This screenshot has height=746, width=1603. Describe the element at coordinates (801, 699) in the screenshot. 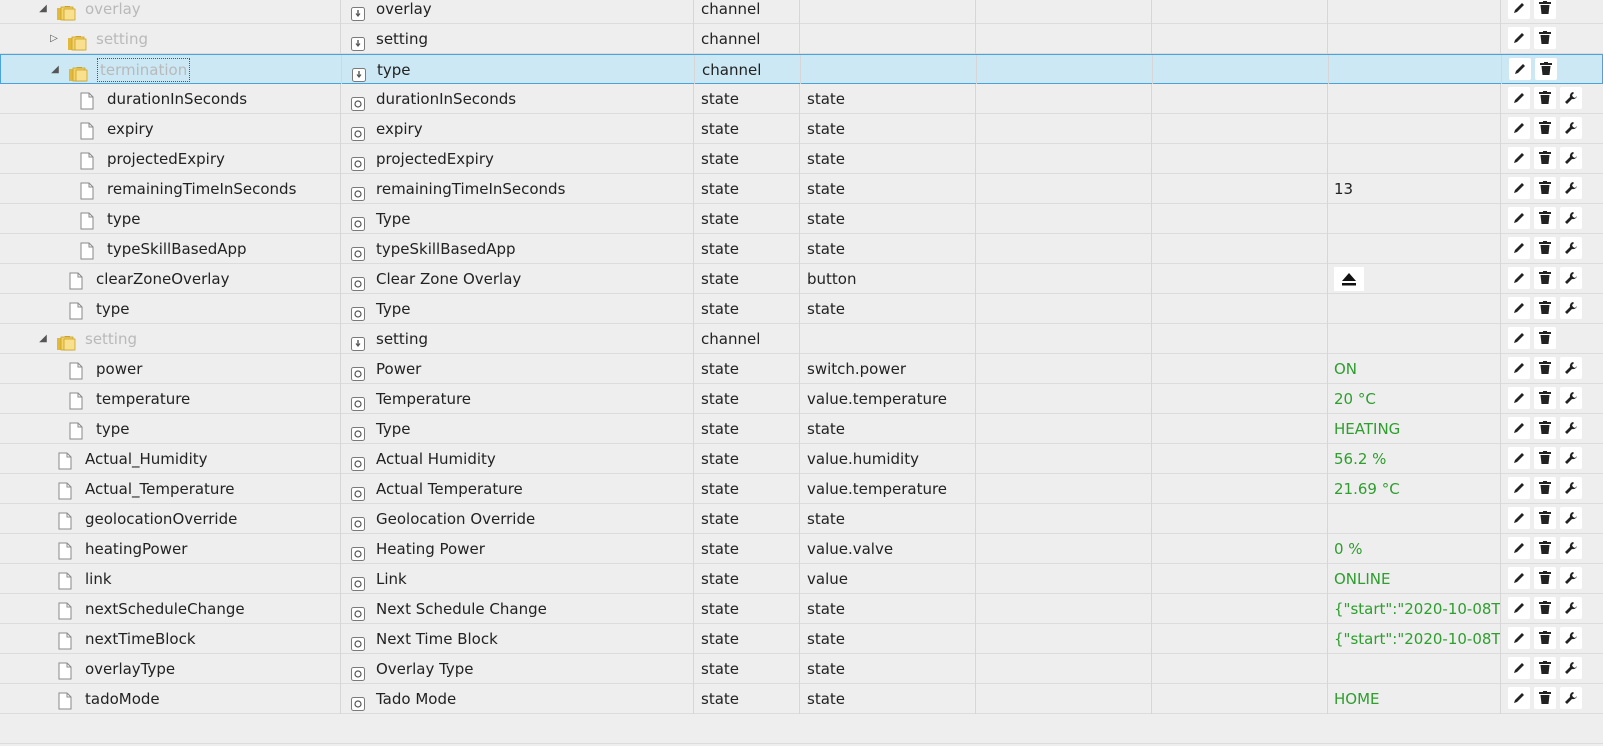

I see `table-row: tadoMode Tado Mode state state HOME` at that location.